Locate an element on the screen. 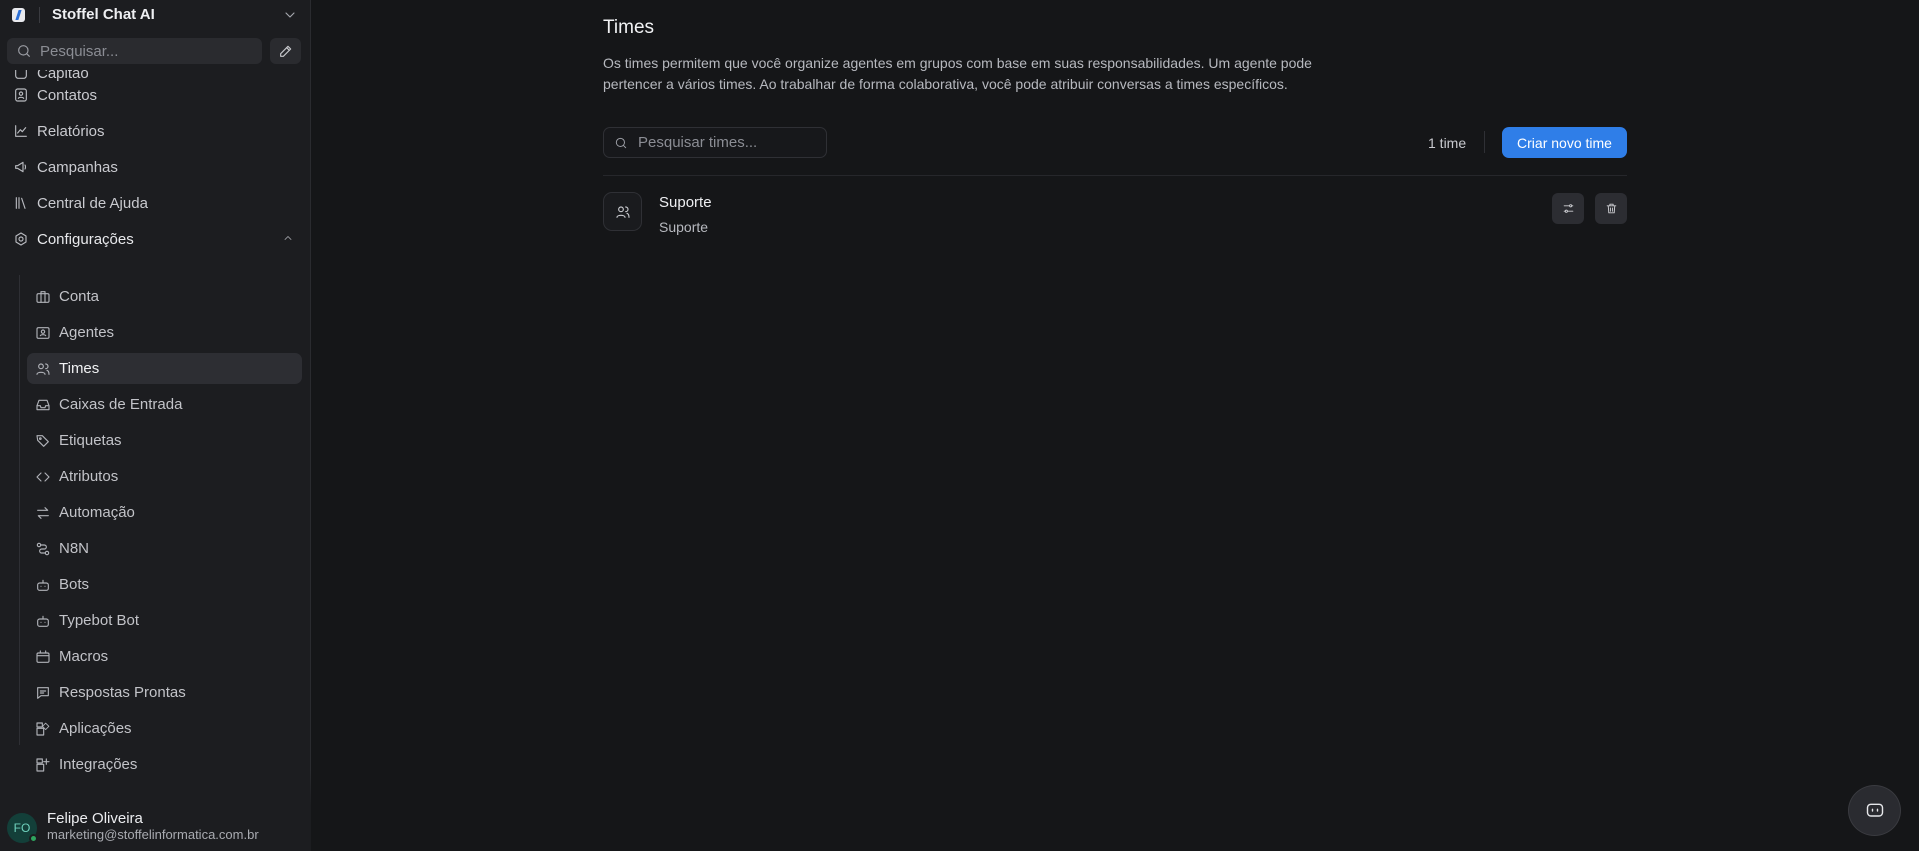 The width and height of the screenshot is (1919, 851). settings-sliders-icon is located at coordinates (1568, 208).